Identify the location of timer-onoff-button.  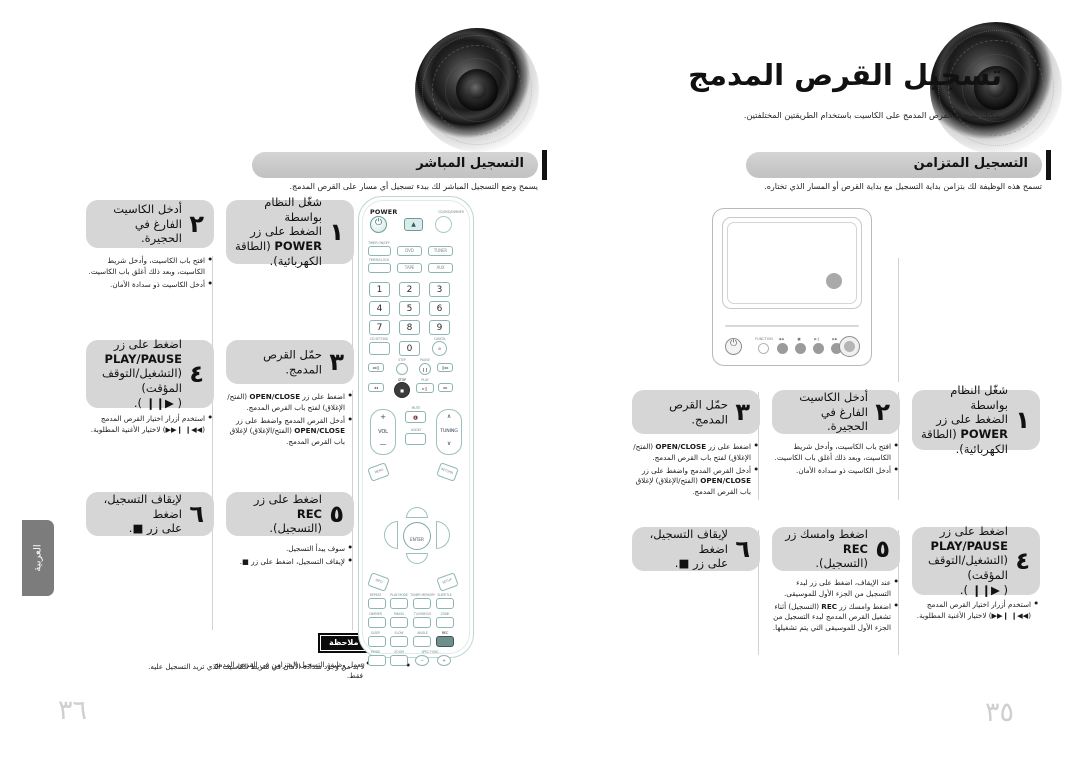
(379, 251).